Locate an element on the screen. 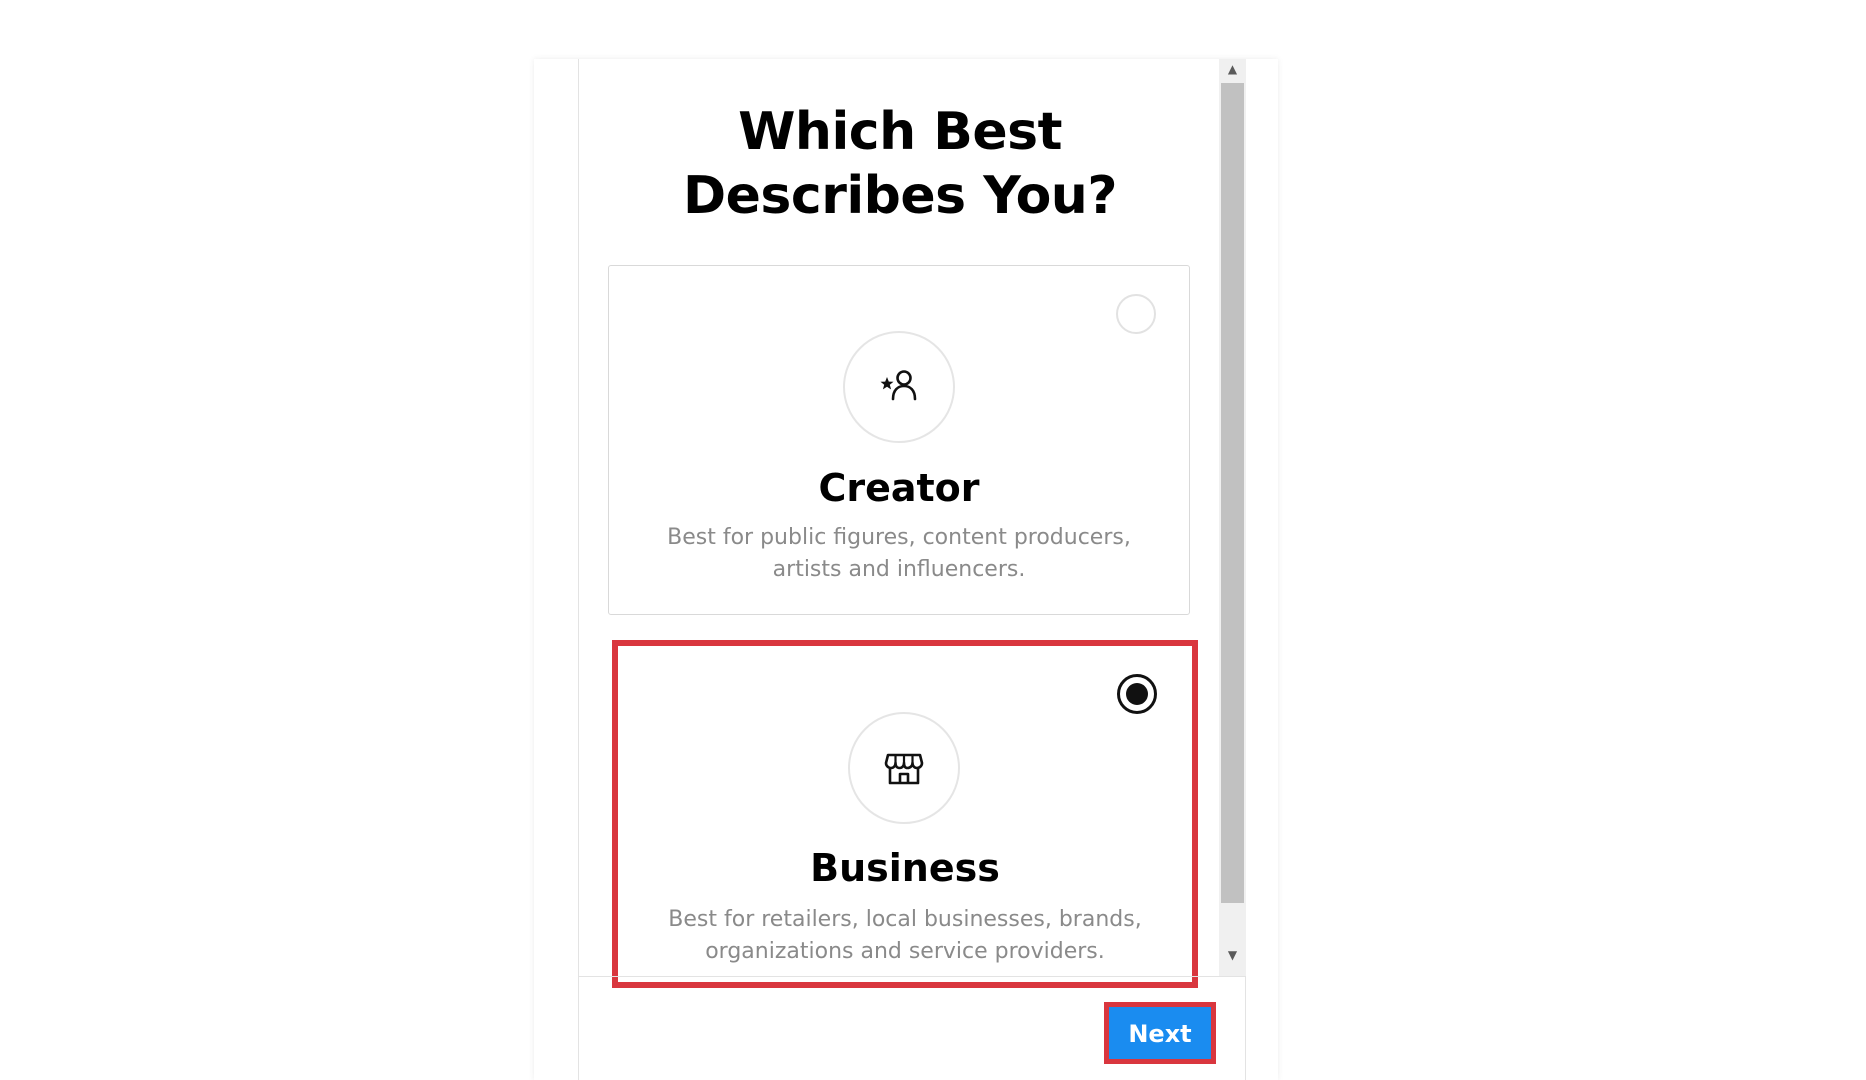  star-person-icon is located at coordinates (898, 385).